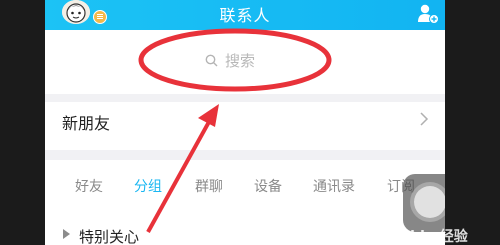 Image resolution: width=500 pixels, height=245 pixels. I want to click on new-friends-label: 新朋友, so click(86, 123).